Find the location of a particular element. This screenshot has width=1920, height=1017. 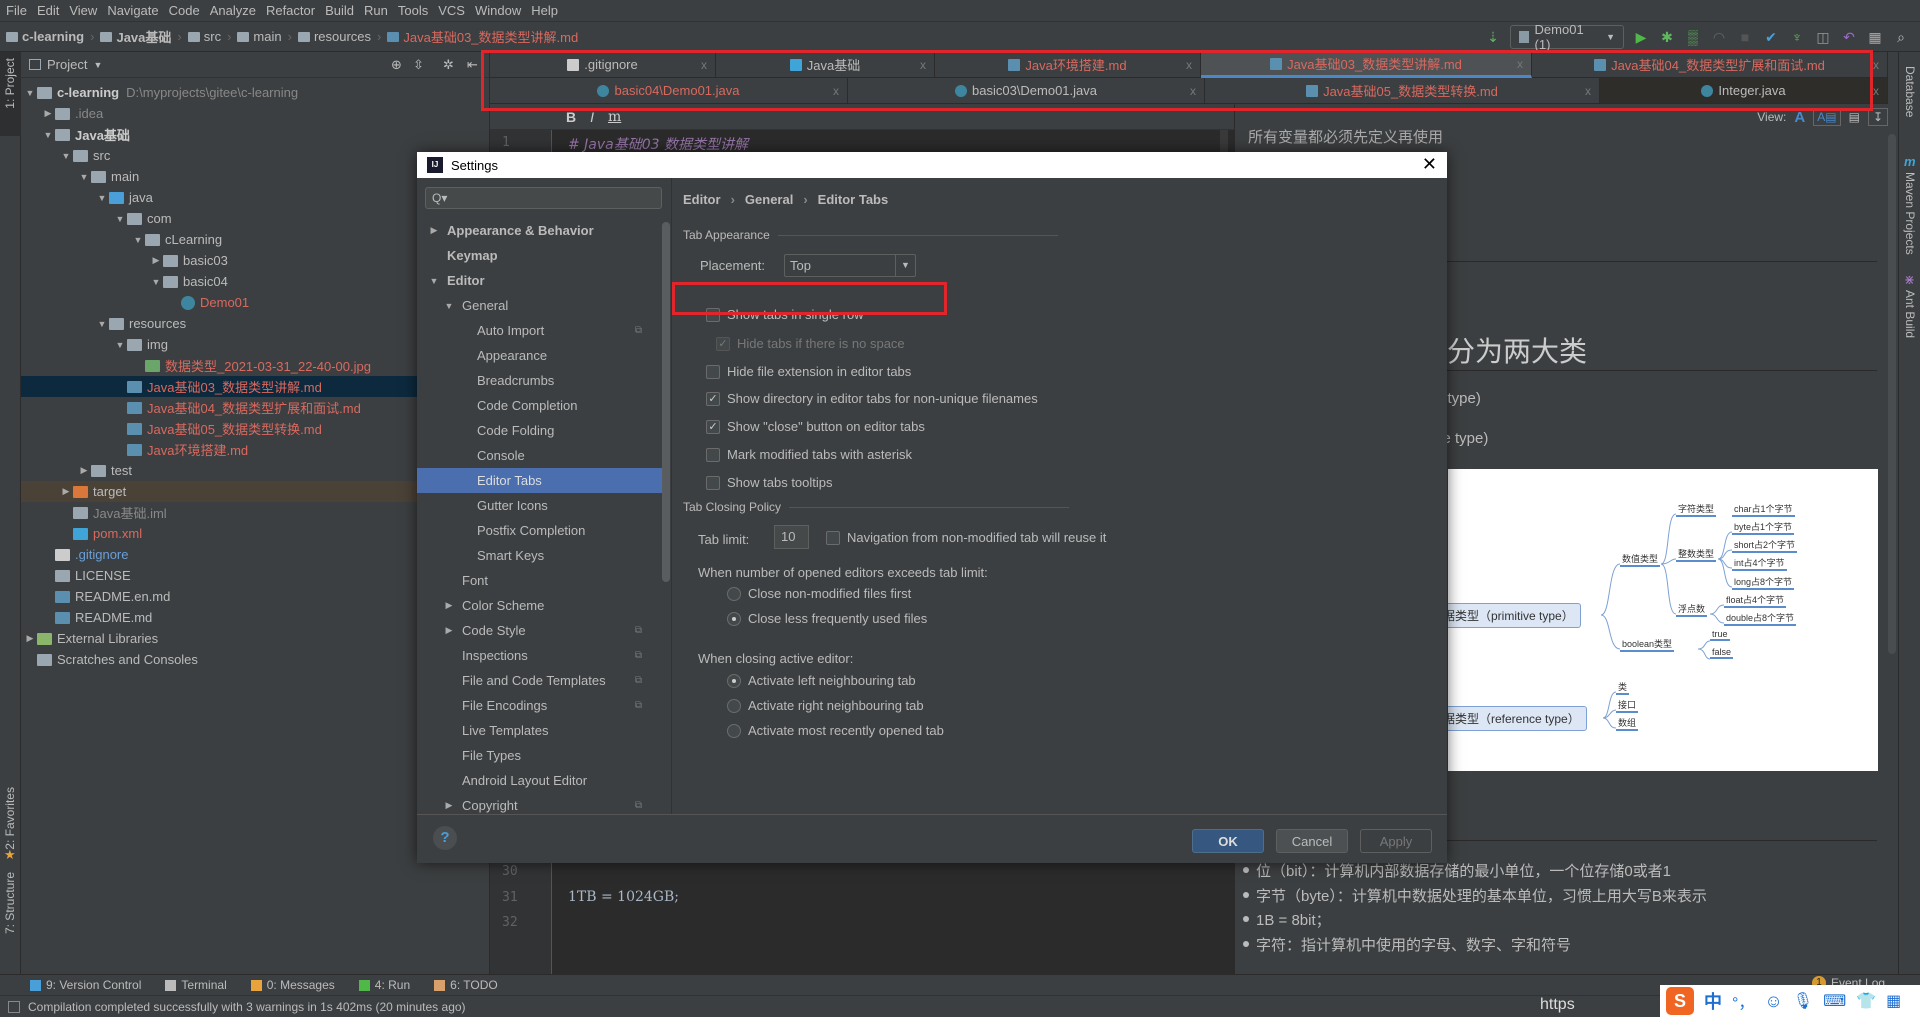

settings-nav-item: Android Layout Editor is located at coordinates (539, 780).